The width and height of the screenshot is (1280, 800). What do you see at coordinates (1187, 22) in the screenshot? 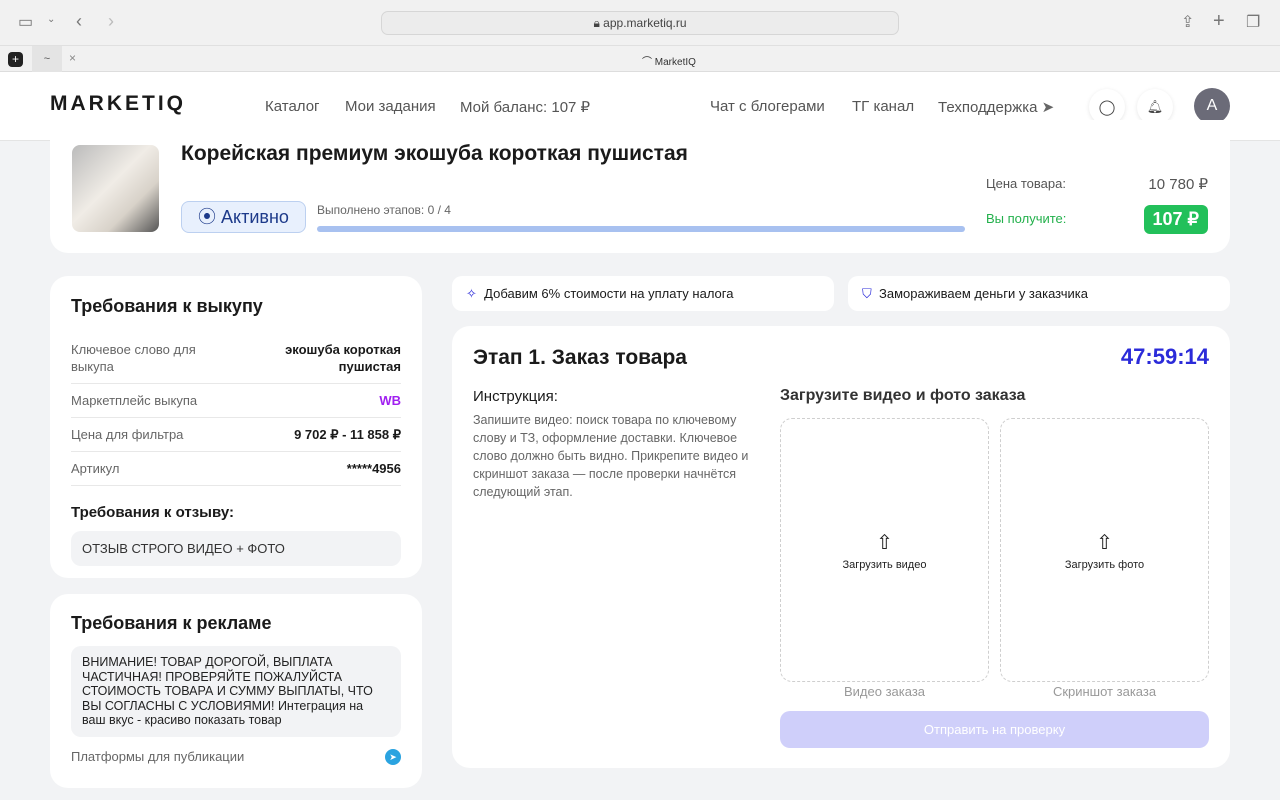
I see `share-icon: ⇪` at bounding box center [1187, 22].